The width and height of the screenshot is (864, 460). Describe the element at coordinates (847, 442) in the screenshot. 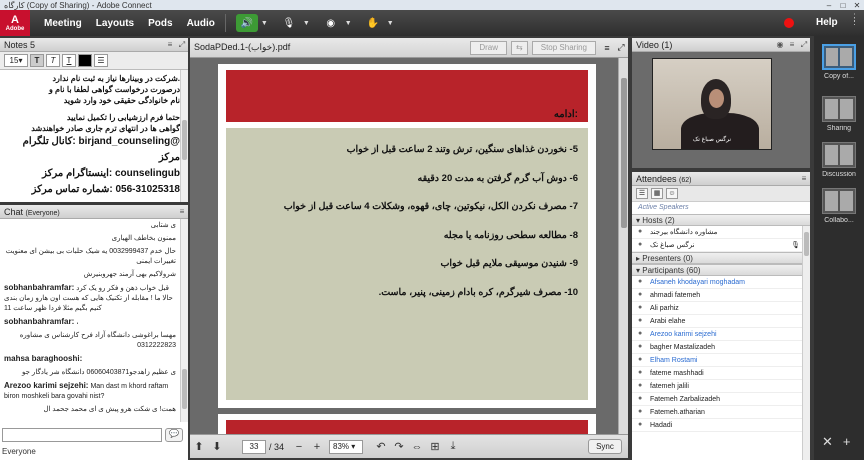

I see `add-layout-icon: +` at that location.